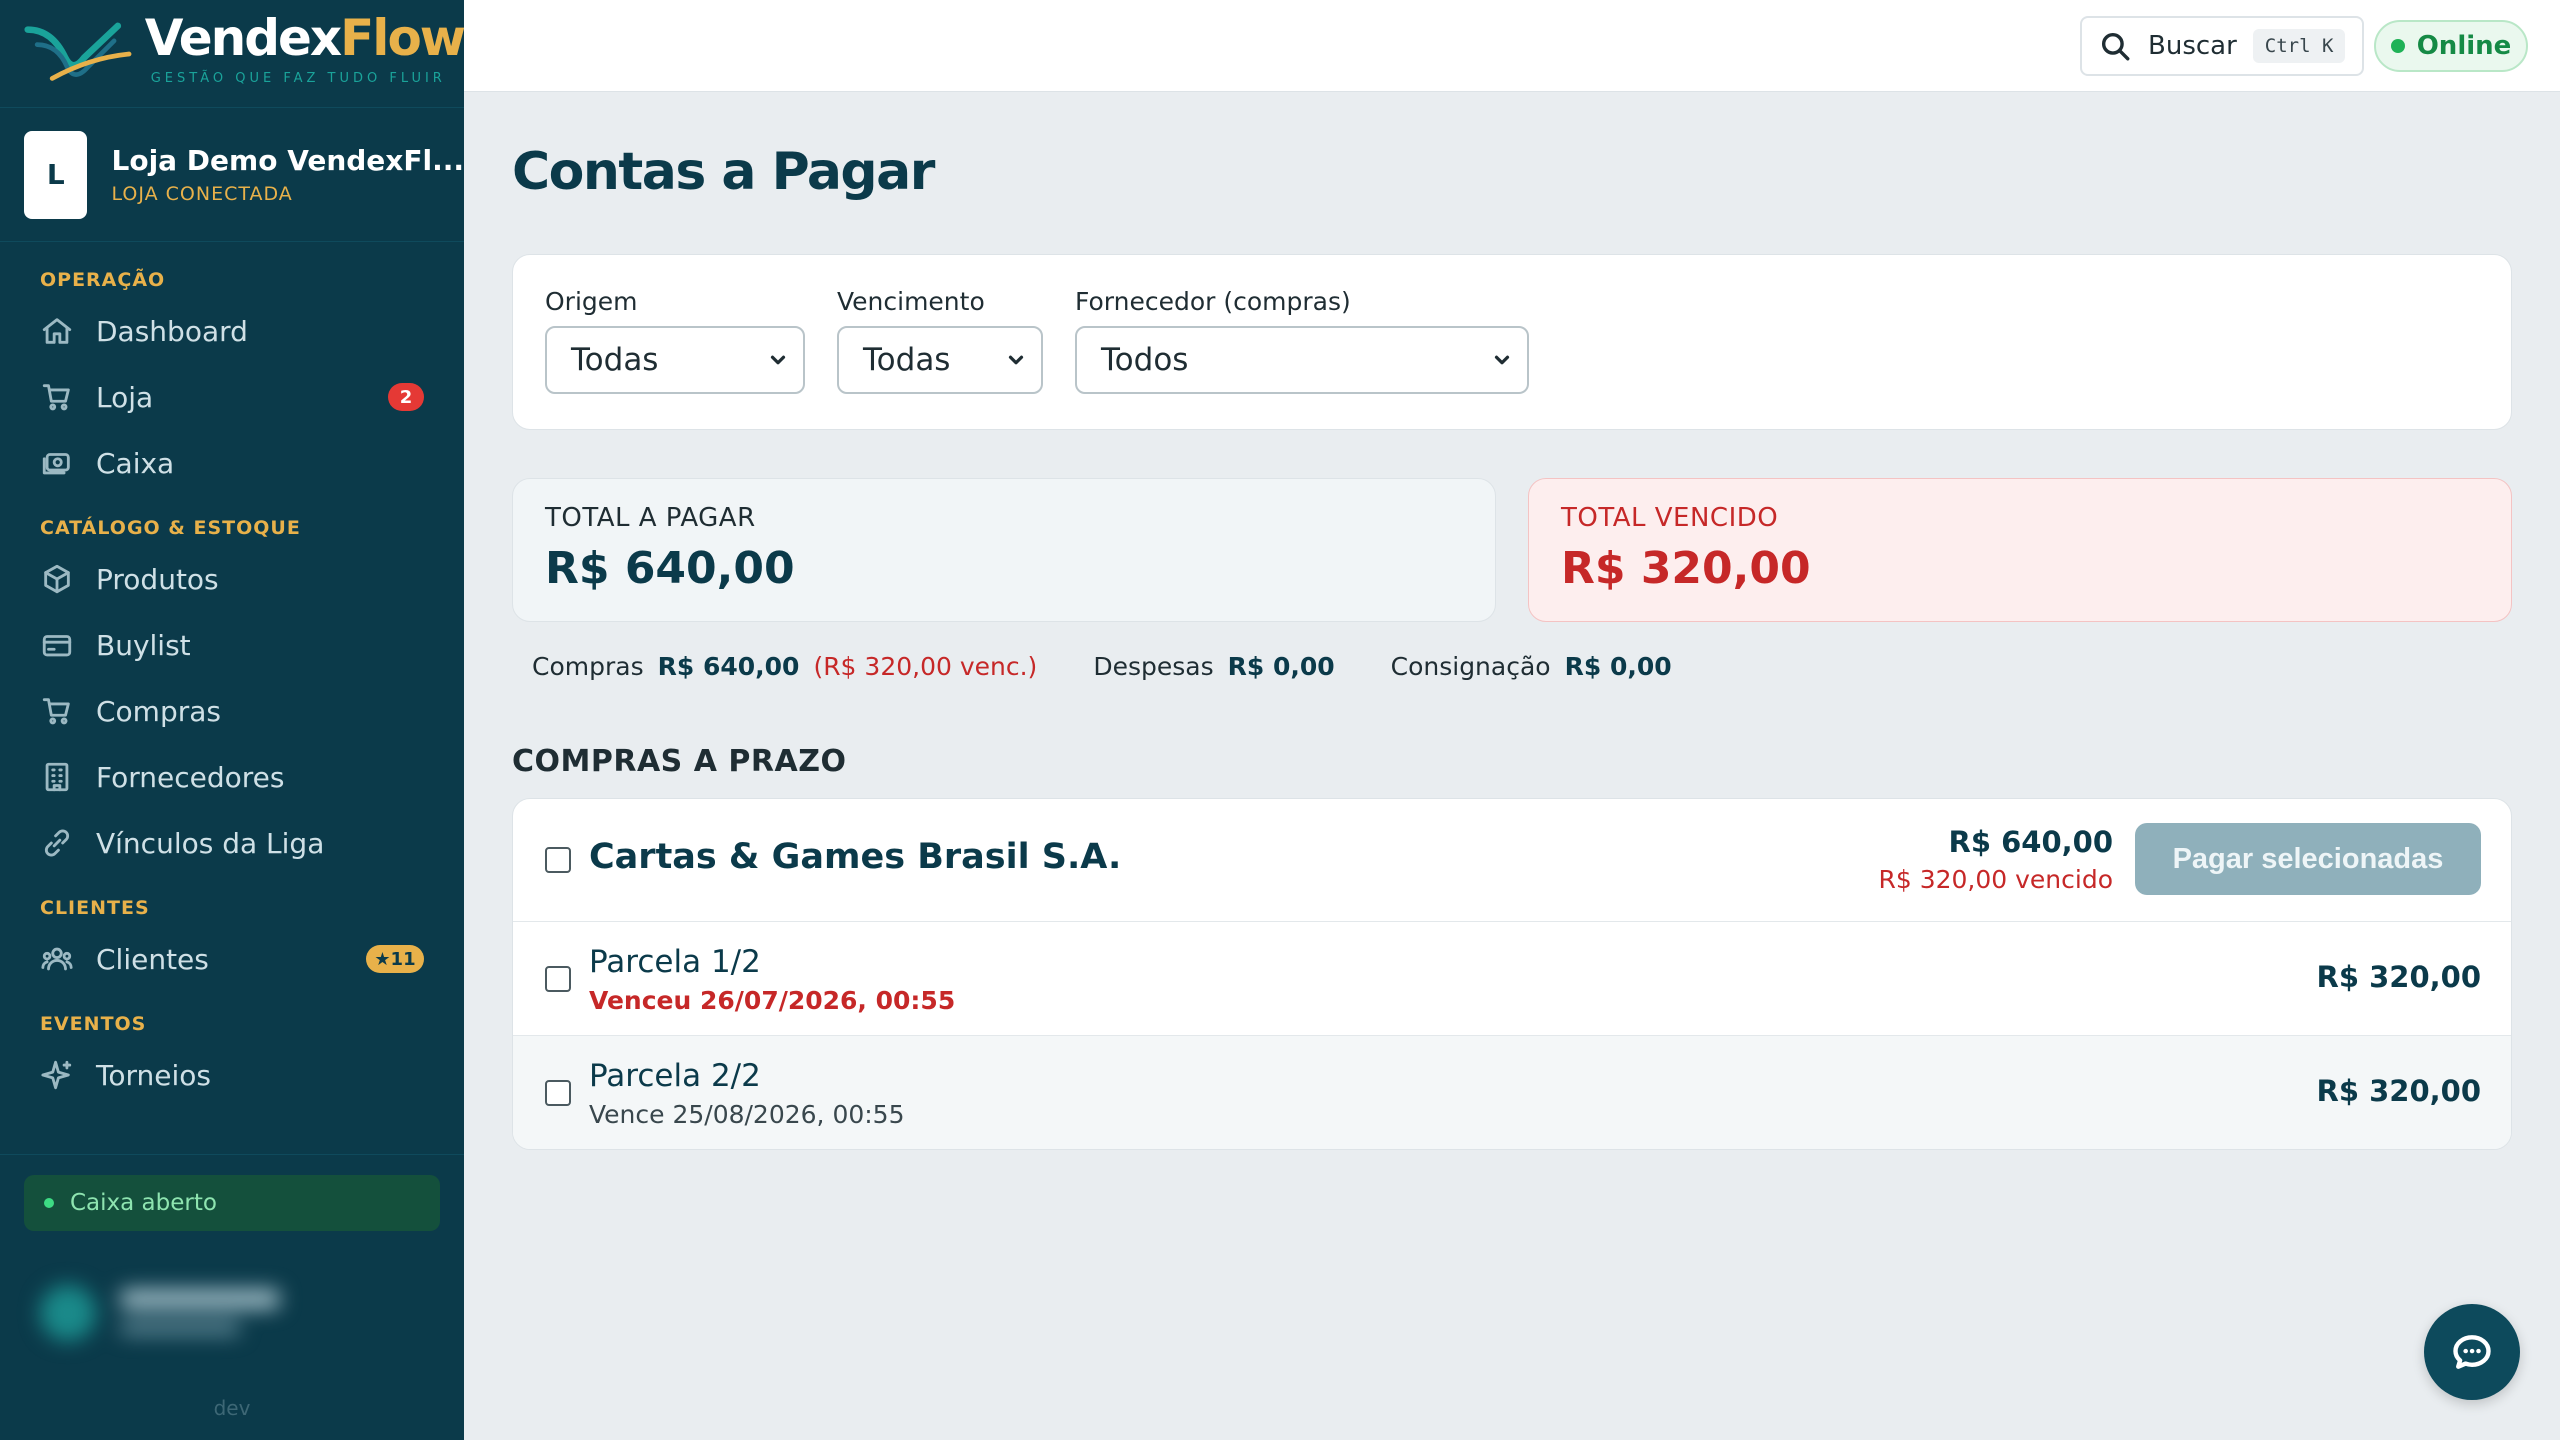 The height and width of the screenshot is (1440, 2560). What do you see at coordinates (728, 666) in the screenshot?
I see `breakdown-value: R$ 640,00` at bounding box center [728, 666].